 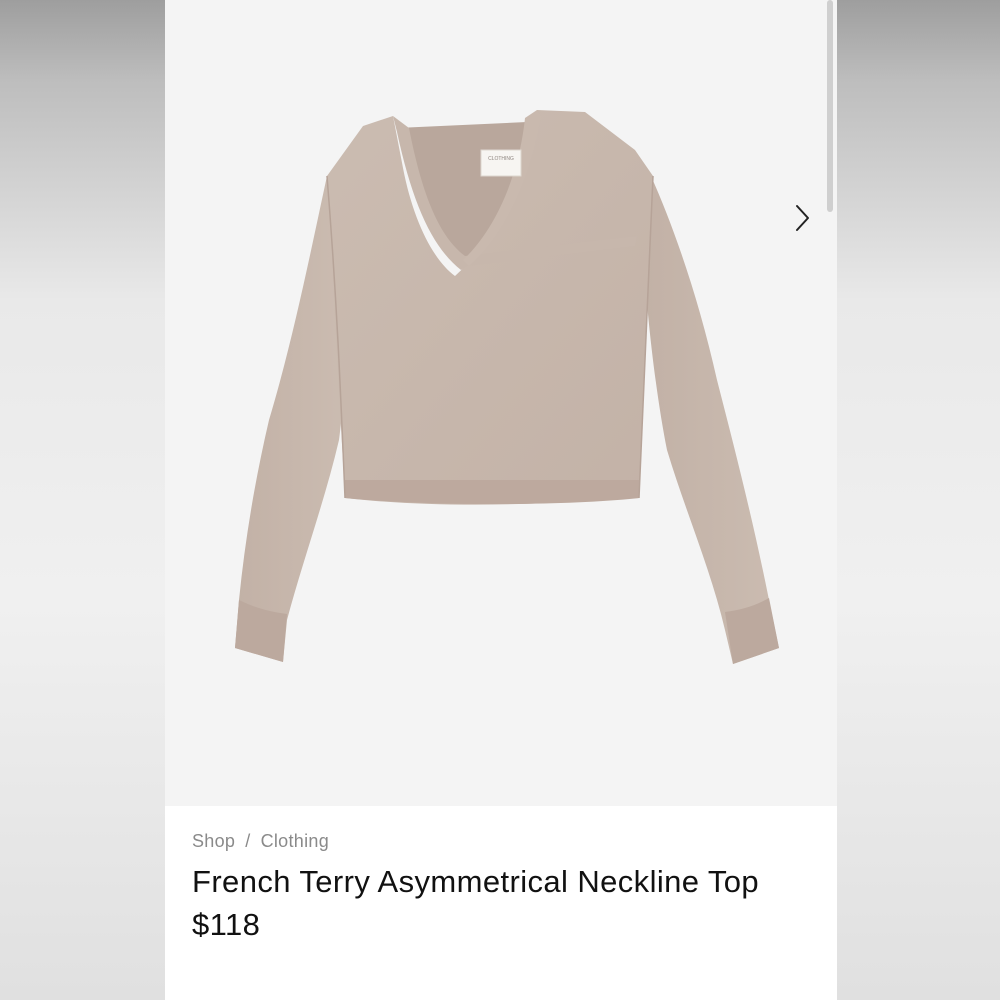 I want to click on next-image-button, so click(x=802, y=218).